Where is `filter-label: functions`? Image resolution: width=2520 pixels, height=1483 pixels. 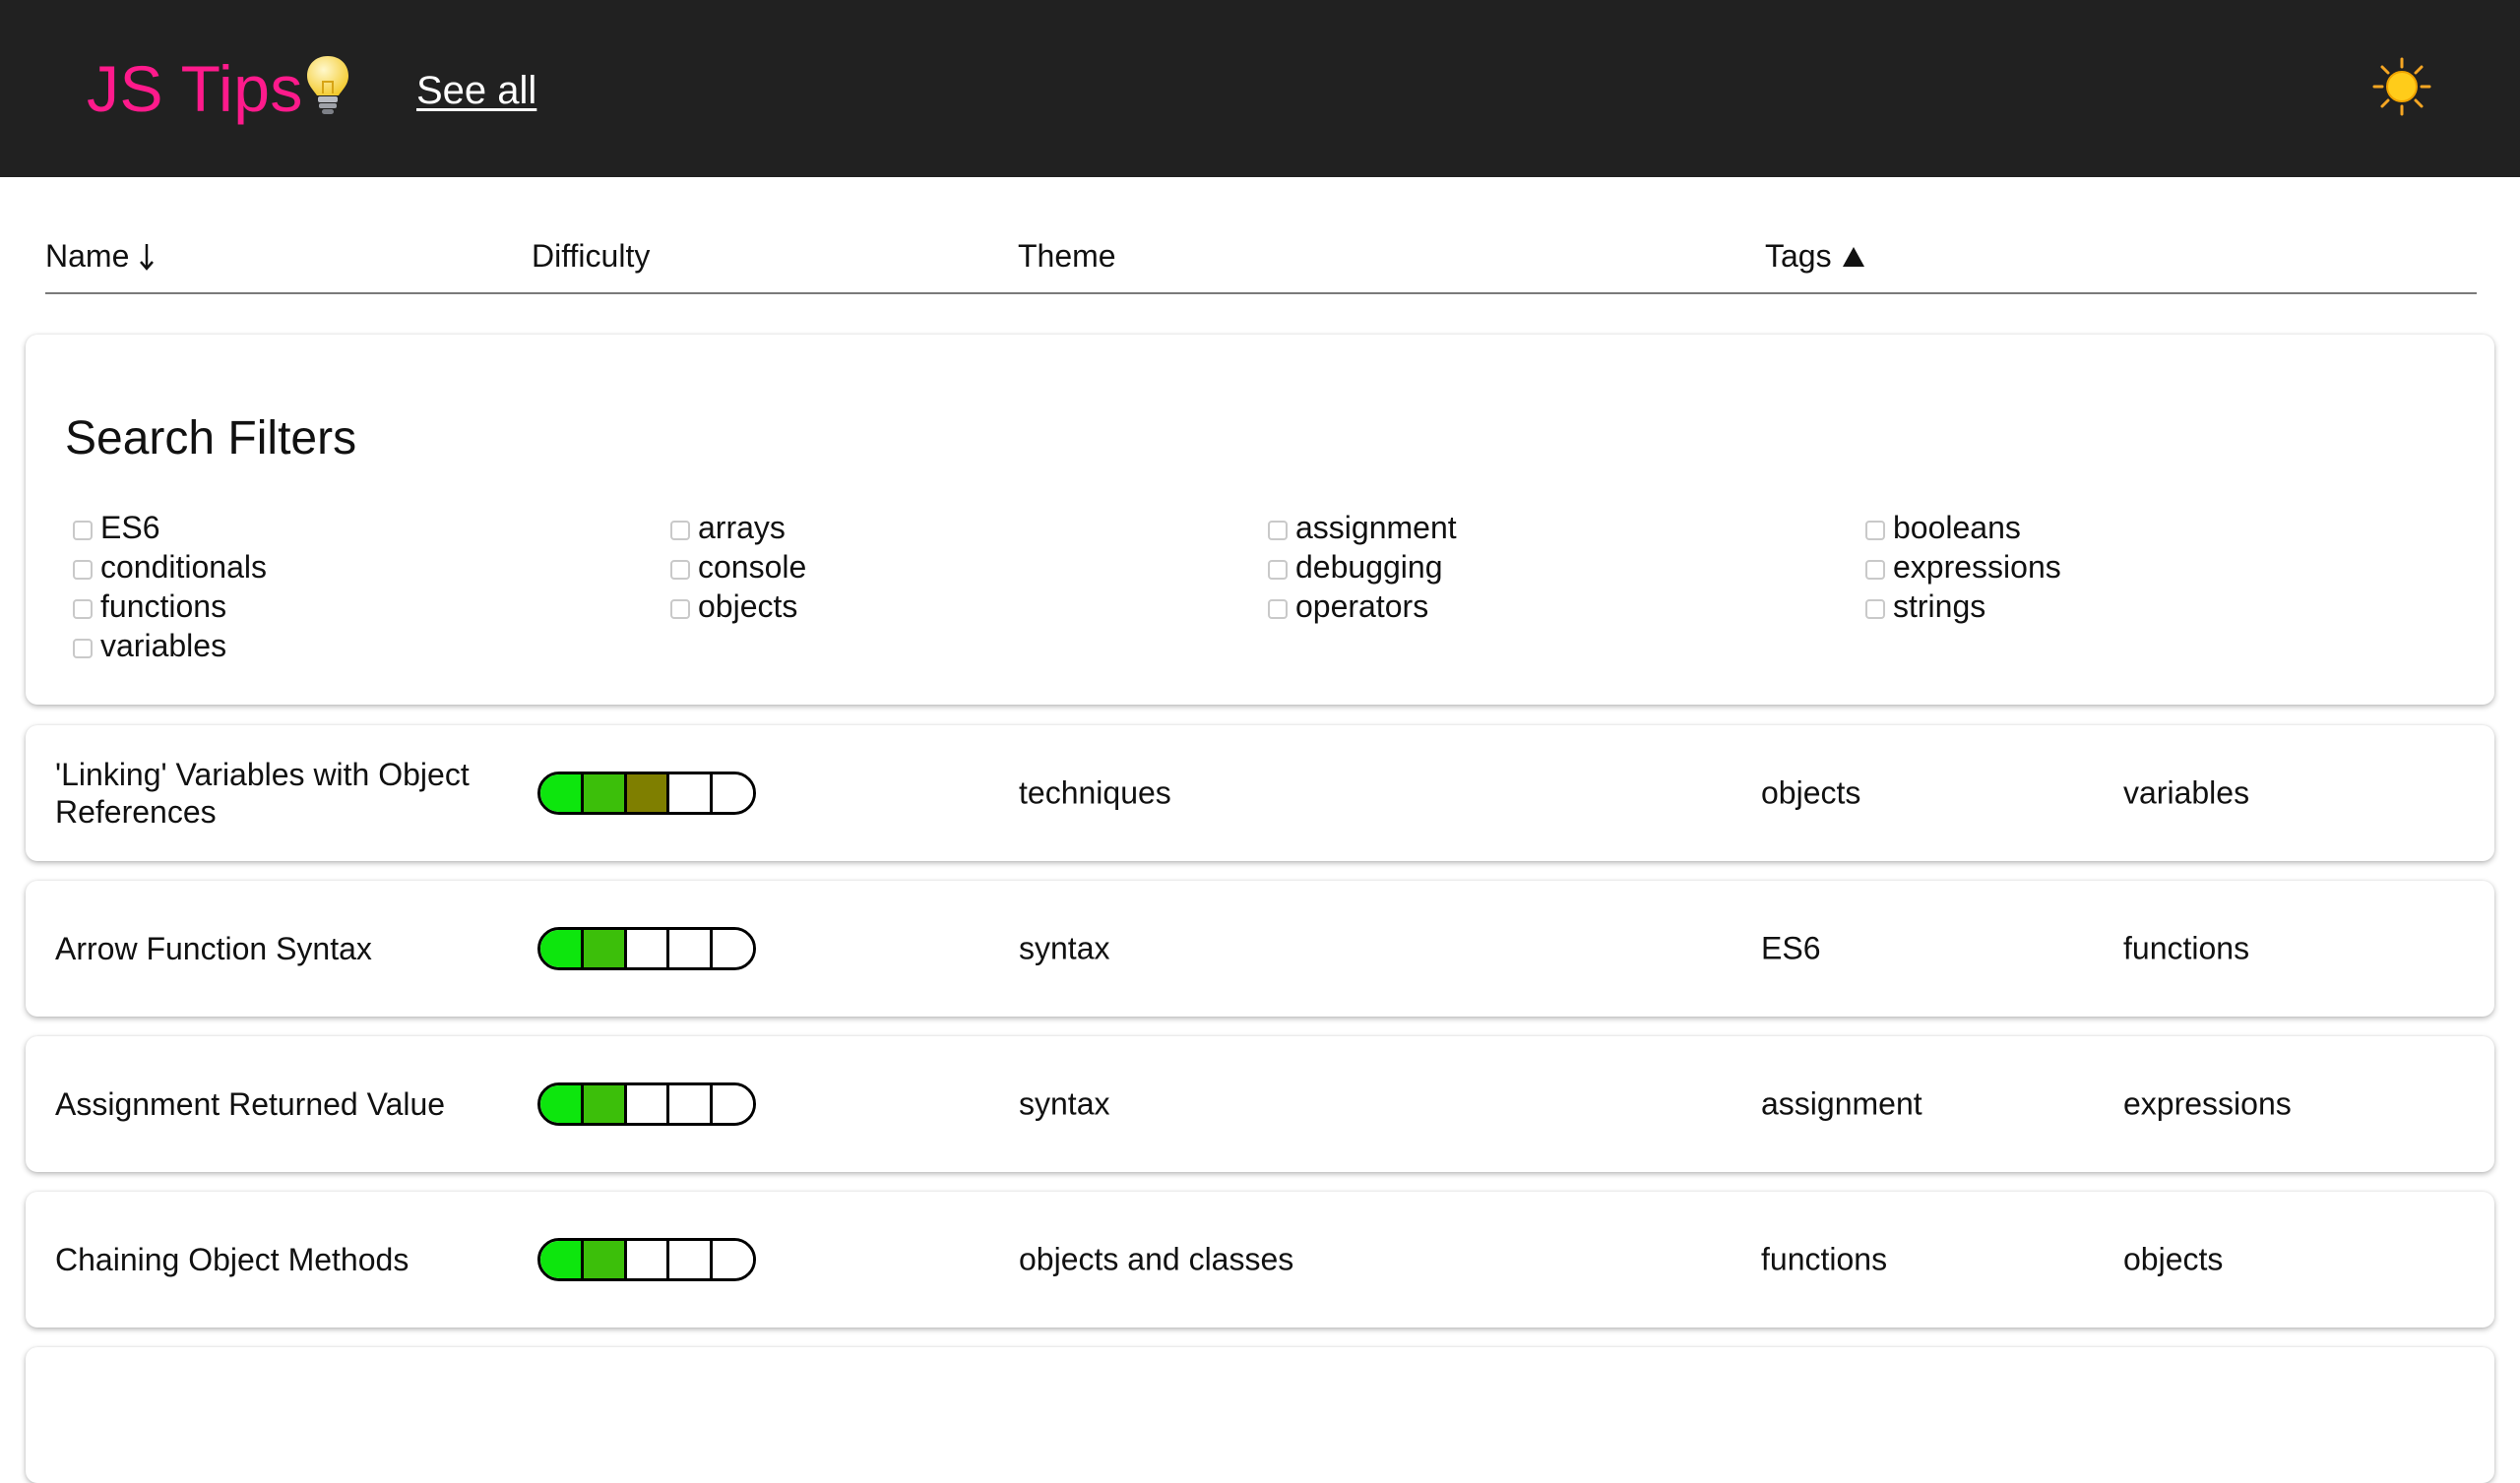 filter-label: functions is located at coordinates (163, 606).